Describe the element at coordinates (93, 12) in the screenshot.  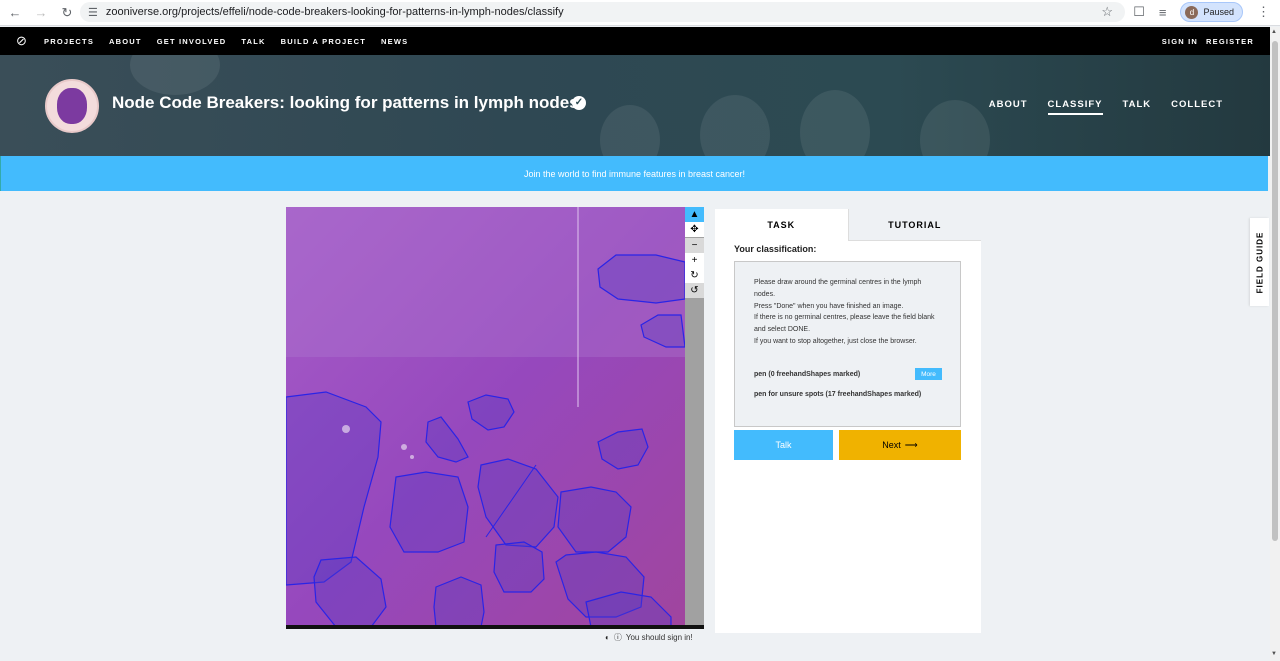
I see `site-info-icon: ☰` at that location.